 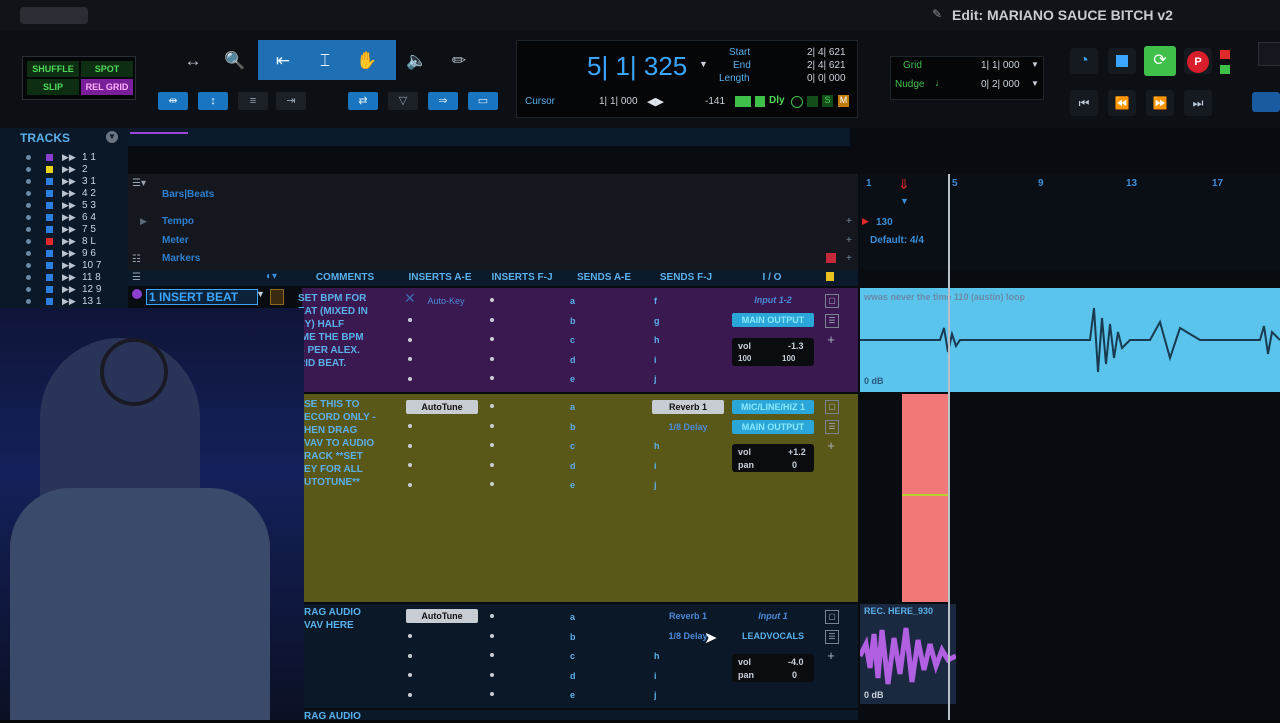 I want to click on window-button, so click(x=54, y=15).